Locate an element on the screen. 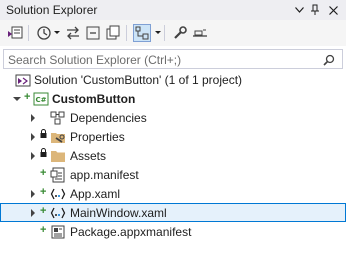  toolbar is located at coordinates (173, 33).